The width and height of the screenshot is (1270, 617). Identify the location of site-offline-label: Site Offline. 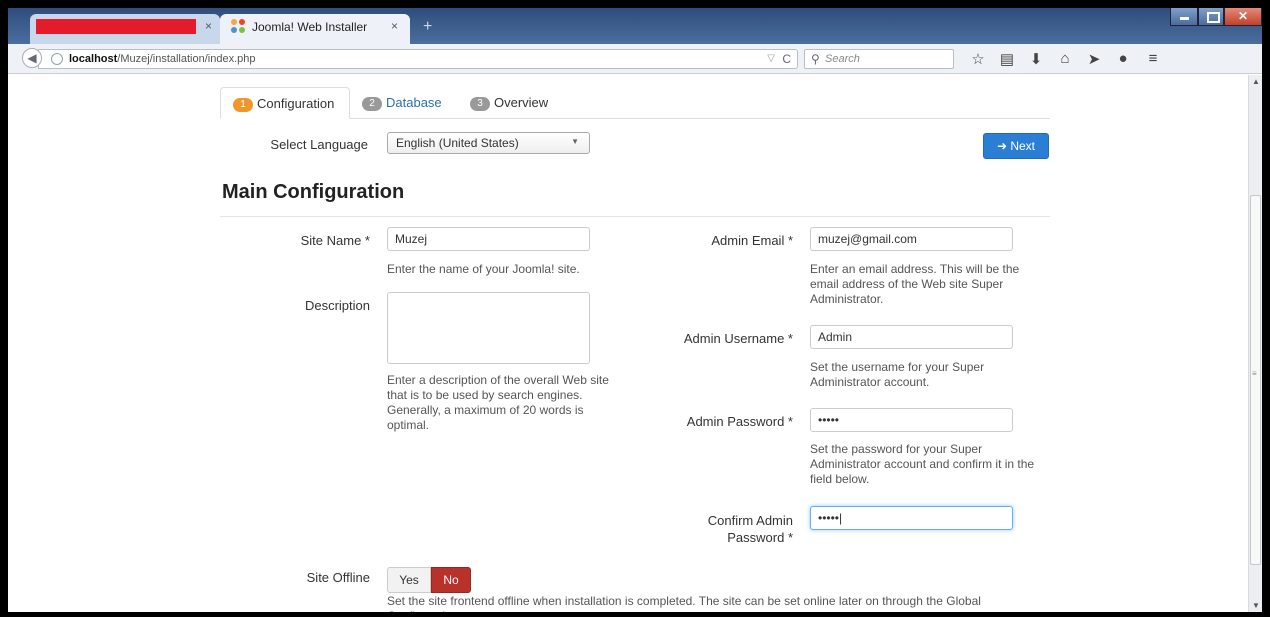
(338, 577).